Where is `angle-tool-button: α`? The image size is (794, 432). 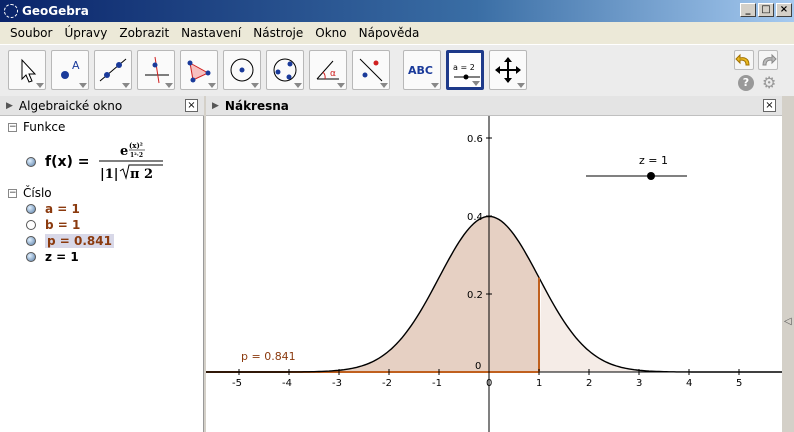 angle-tool-button: α is located at coordinates (328, 70).